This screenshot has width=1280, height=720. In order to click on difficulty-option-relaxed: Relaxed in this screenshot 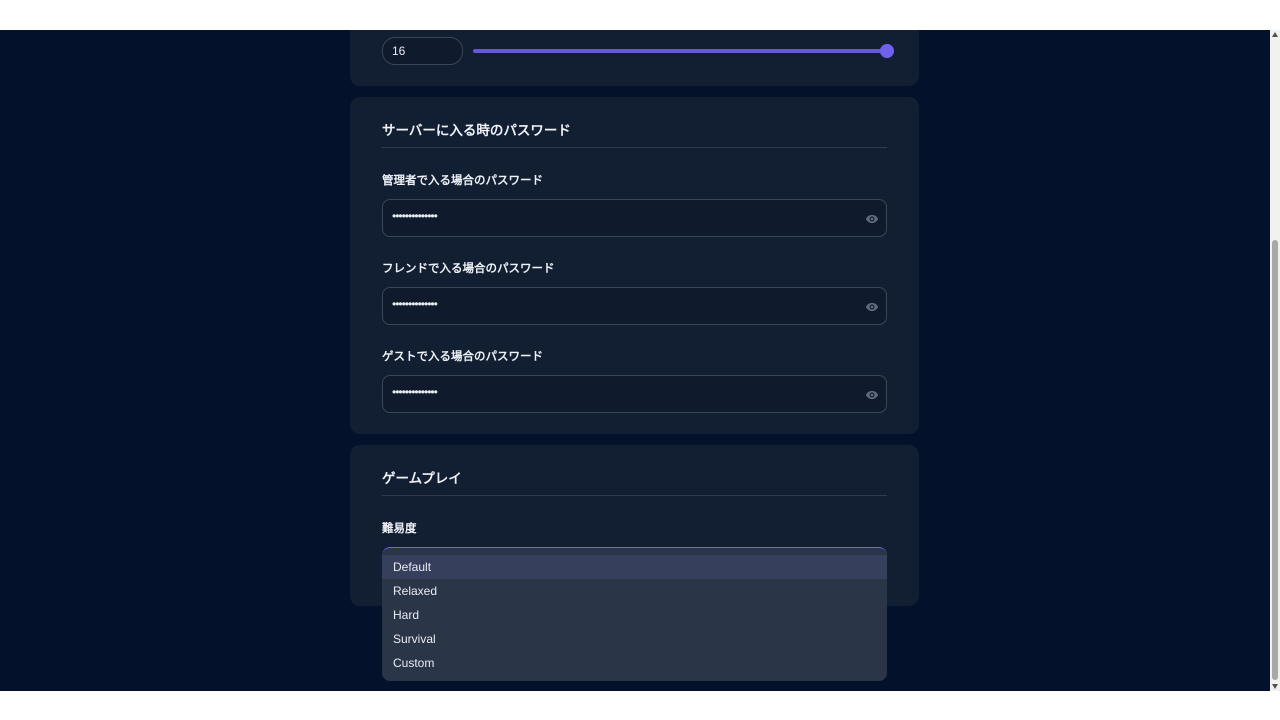, I will do `click(634, 591)`.